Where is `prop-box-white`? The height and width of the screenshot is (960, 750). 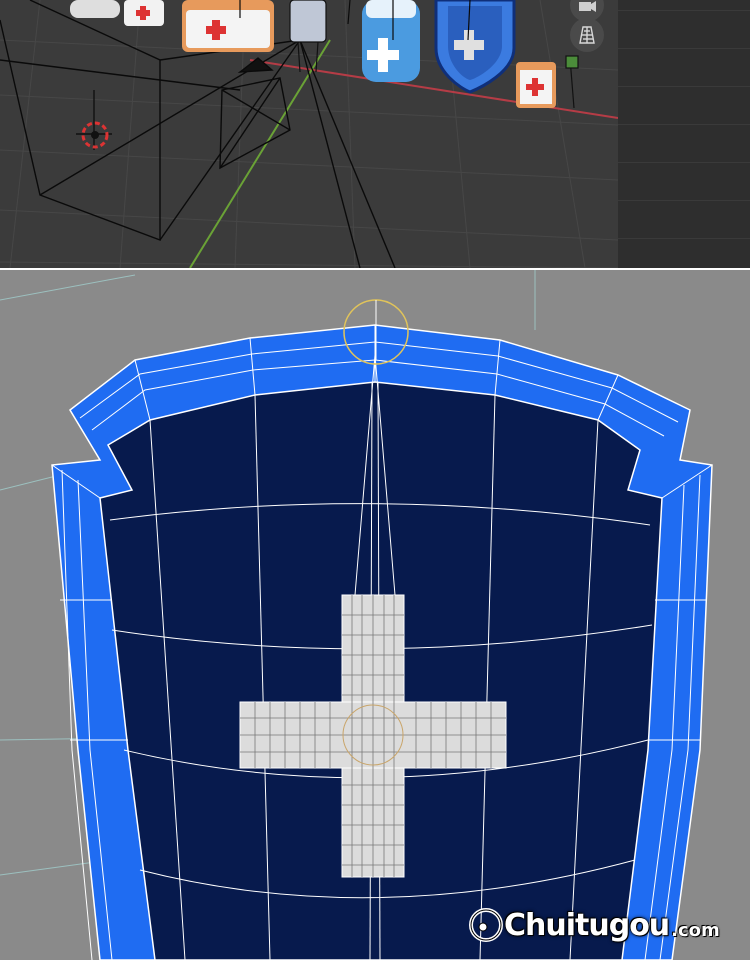 prop-box-white is located at coordinates (144, 13).